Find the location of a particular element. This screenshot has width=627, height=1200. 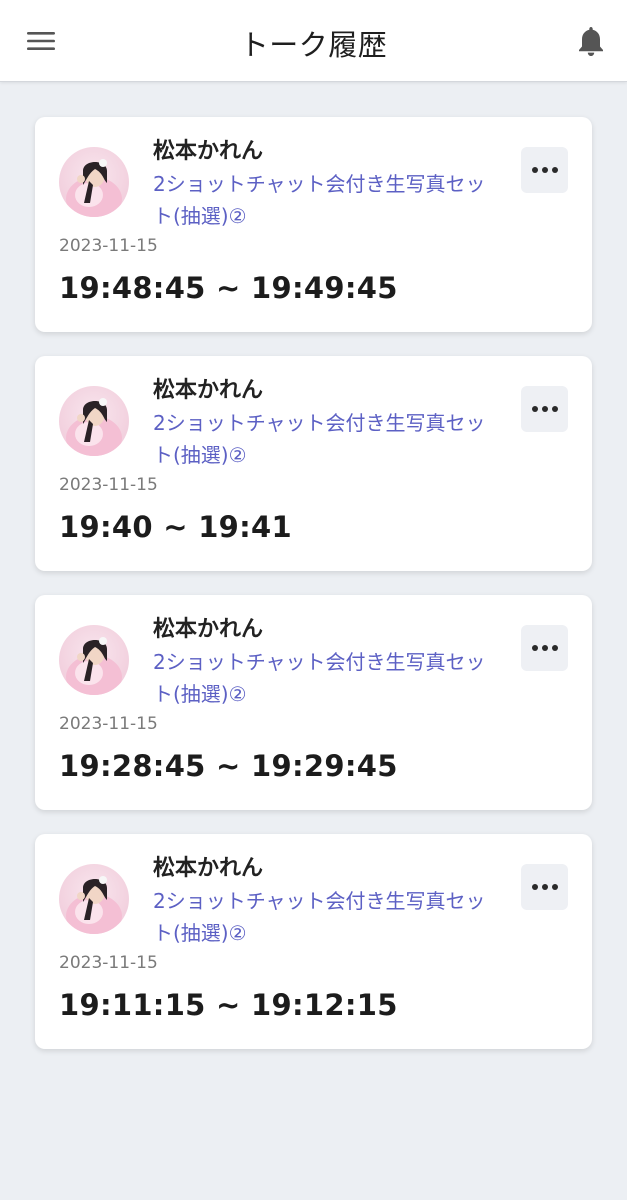

talk-time-range: 19:48:45 ~ 19:49:45 is located at coordinates (228, 288).